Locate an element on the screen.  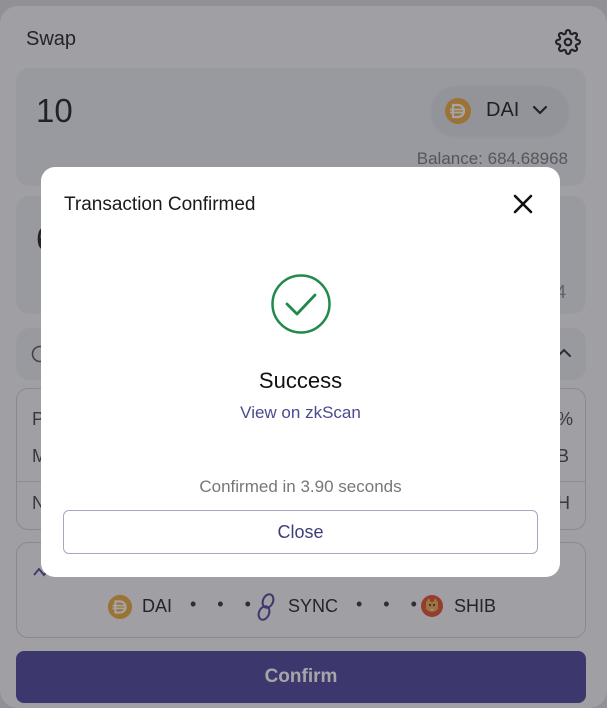
close-icon is located at coordinates (523, 204).